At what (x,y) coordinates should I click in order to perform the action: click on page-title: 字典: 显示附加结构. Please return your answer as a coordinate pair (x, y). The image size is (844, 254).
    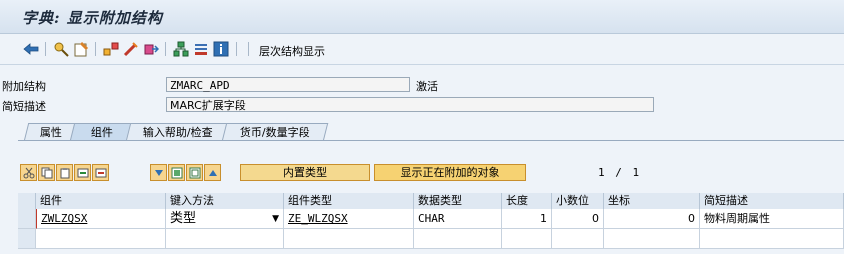
    Looking at the image, I should click on (92, 18).